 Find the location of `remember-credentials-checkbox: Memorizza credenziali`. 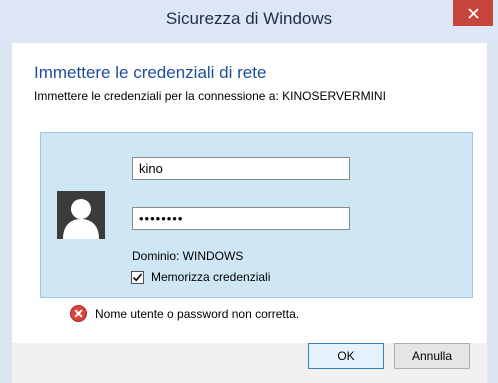

remember-credentials-checkbox: Memorizza credenziali is located at coordinates (200, 277).